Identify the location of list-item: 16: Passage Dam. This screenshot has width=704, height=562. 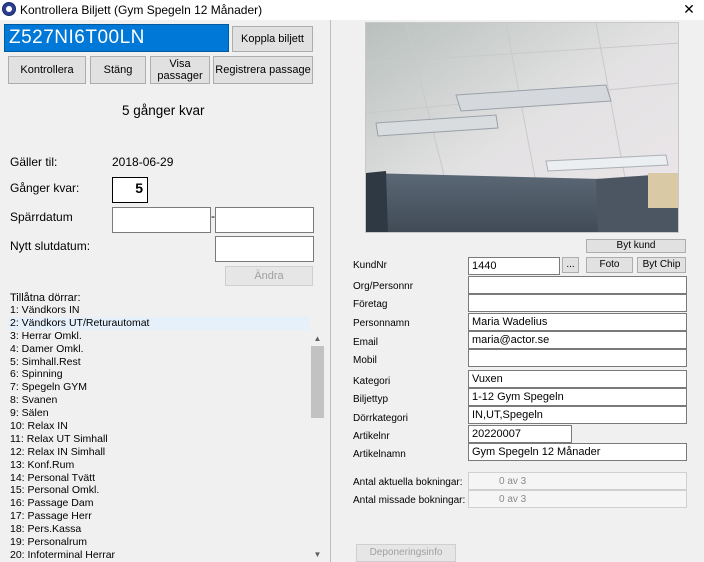
(163, 503).